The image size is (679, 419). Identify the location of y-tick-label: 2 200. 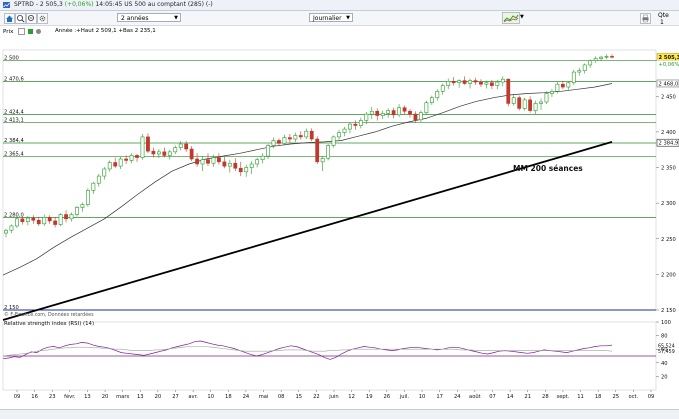
(668, 275).